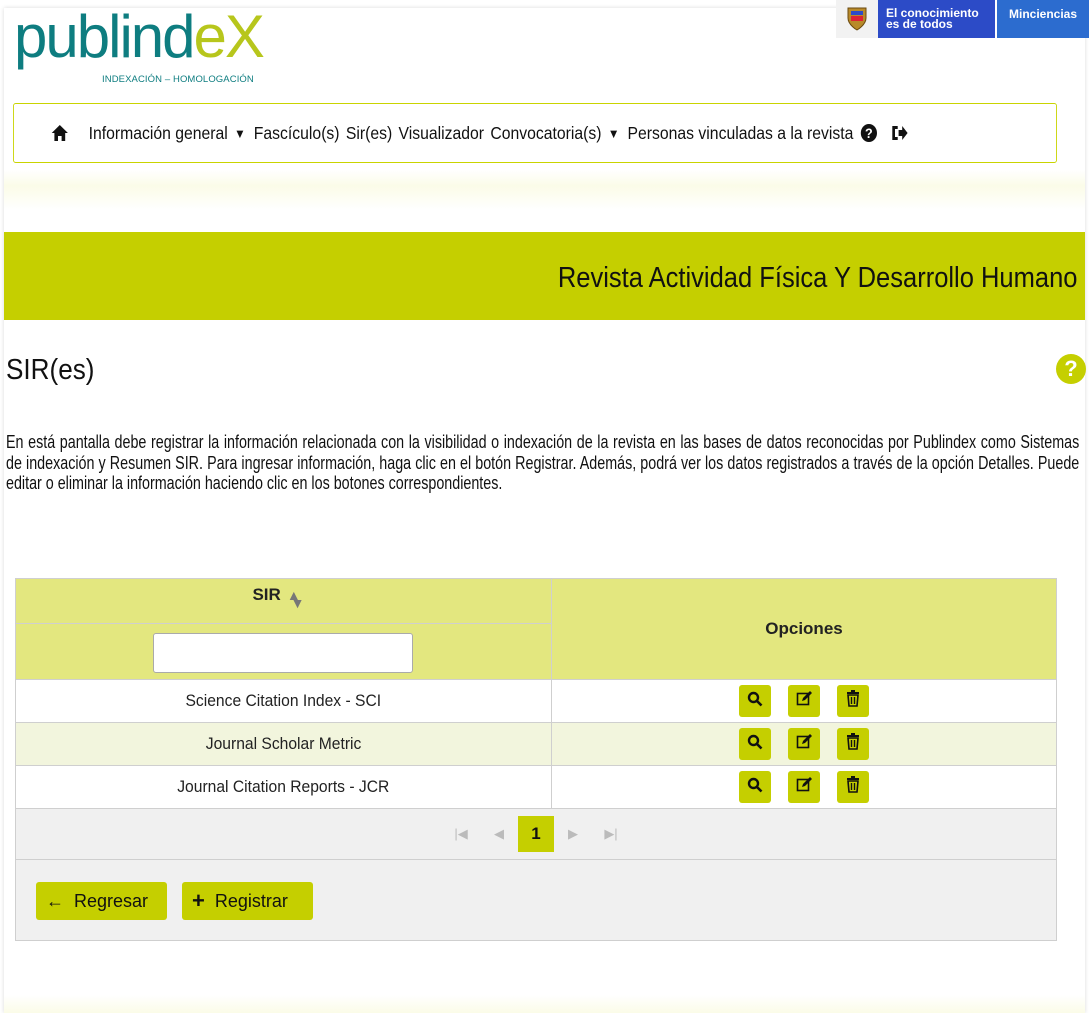 The height and width of the screenshot is (1013, 1089). I want to click on sir-name: Science Citation Index - SCI, so click(283, 700).